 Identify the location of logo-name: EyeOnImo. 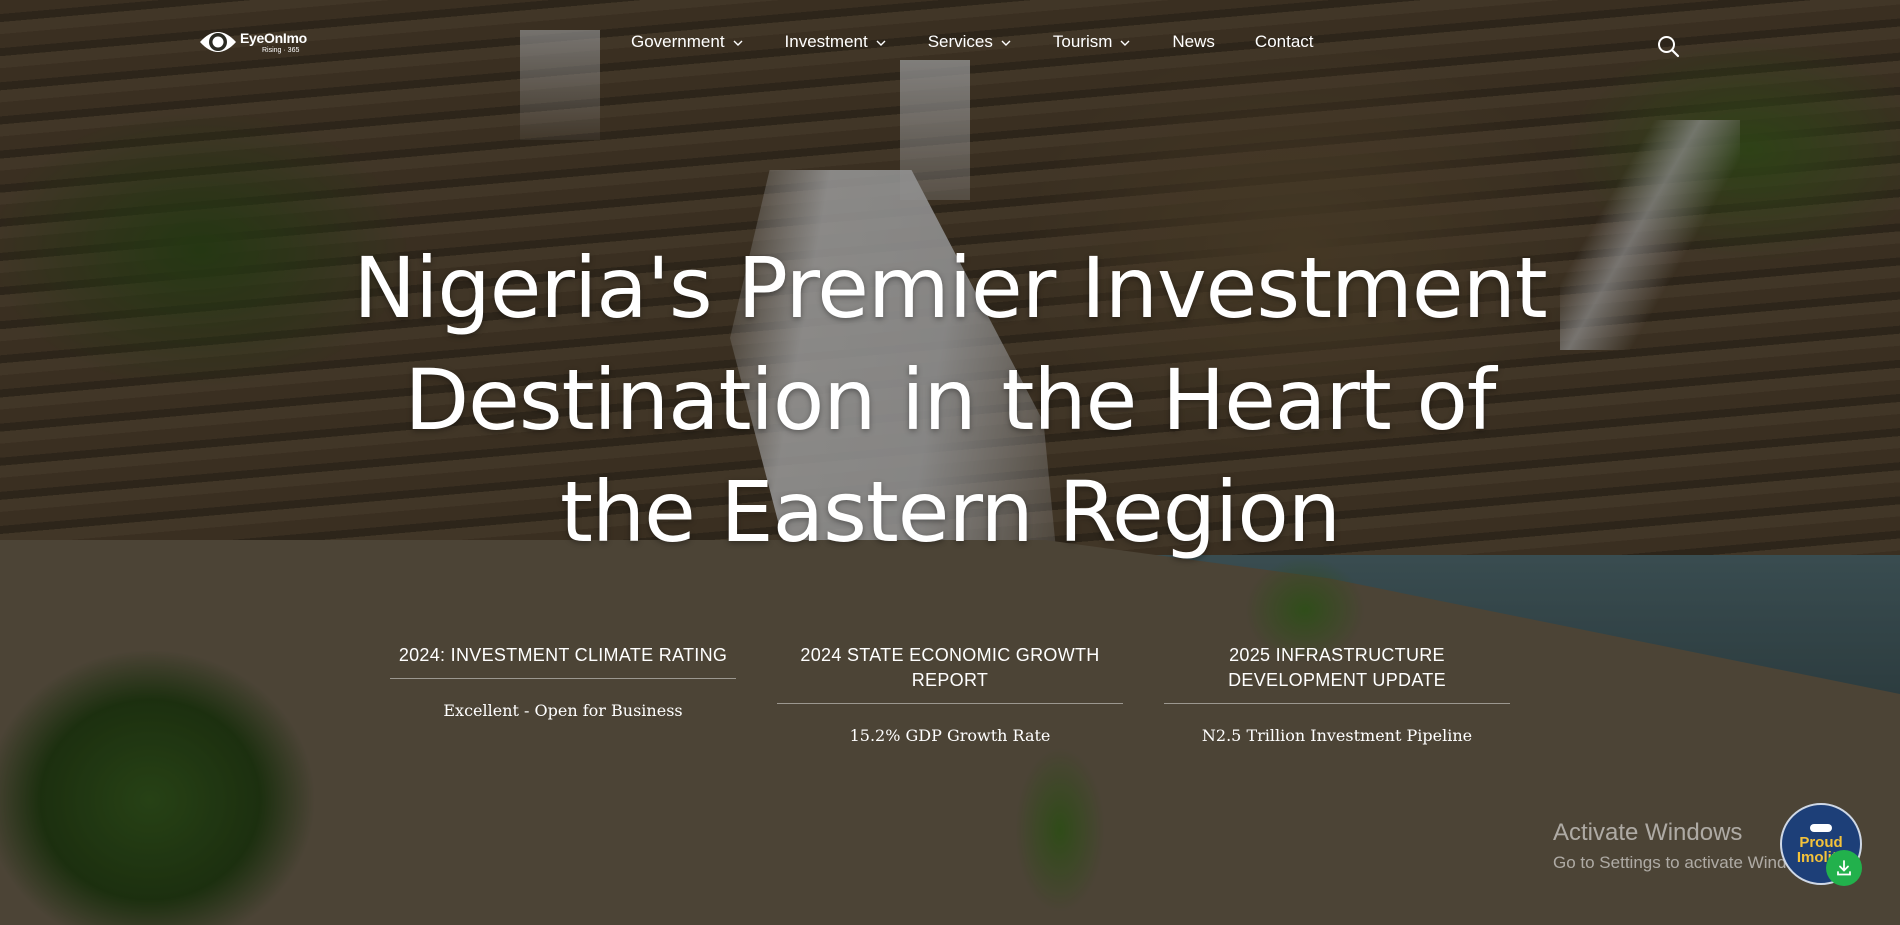
(273, 37).